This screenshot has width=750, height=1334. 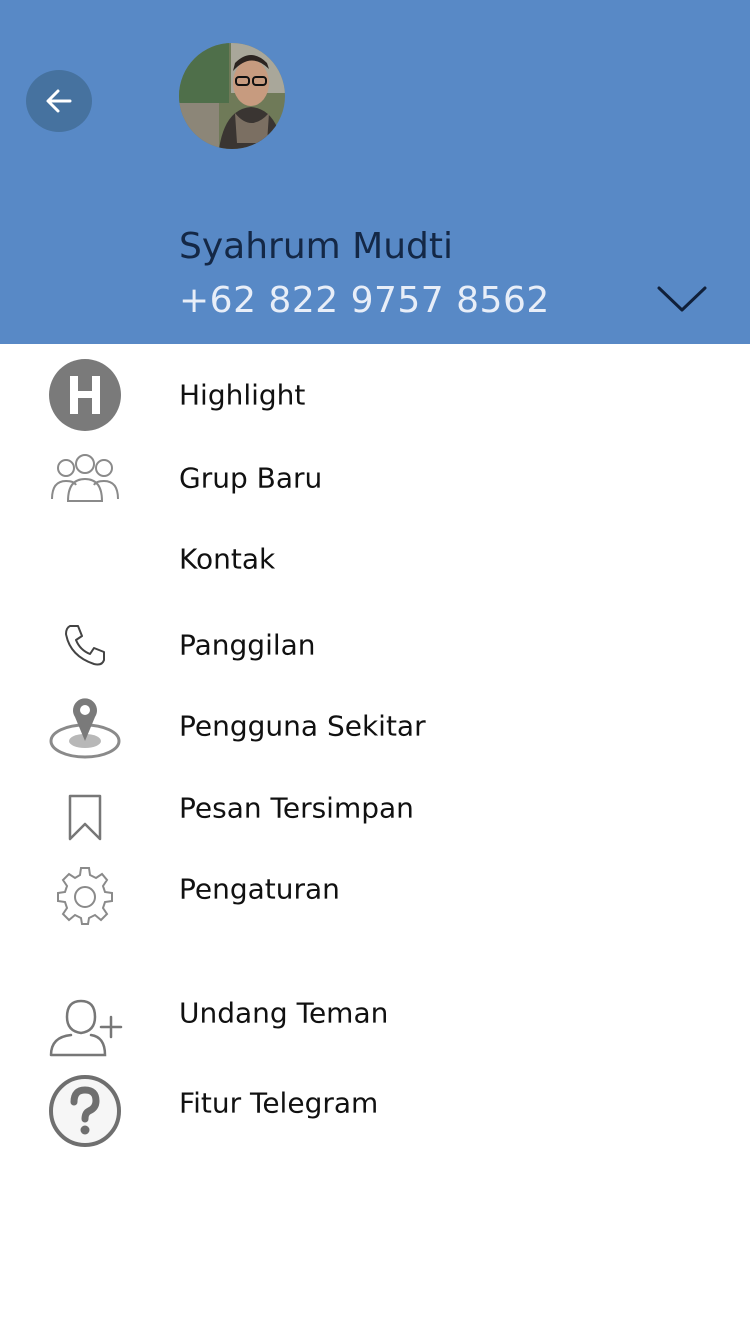 I want to click on help-icon, so click(x=85, y=1111).